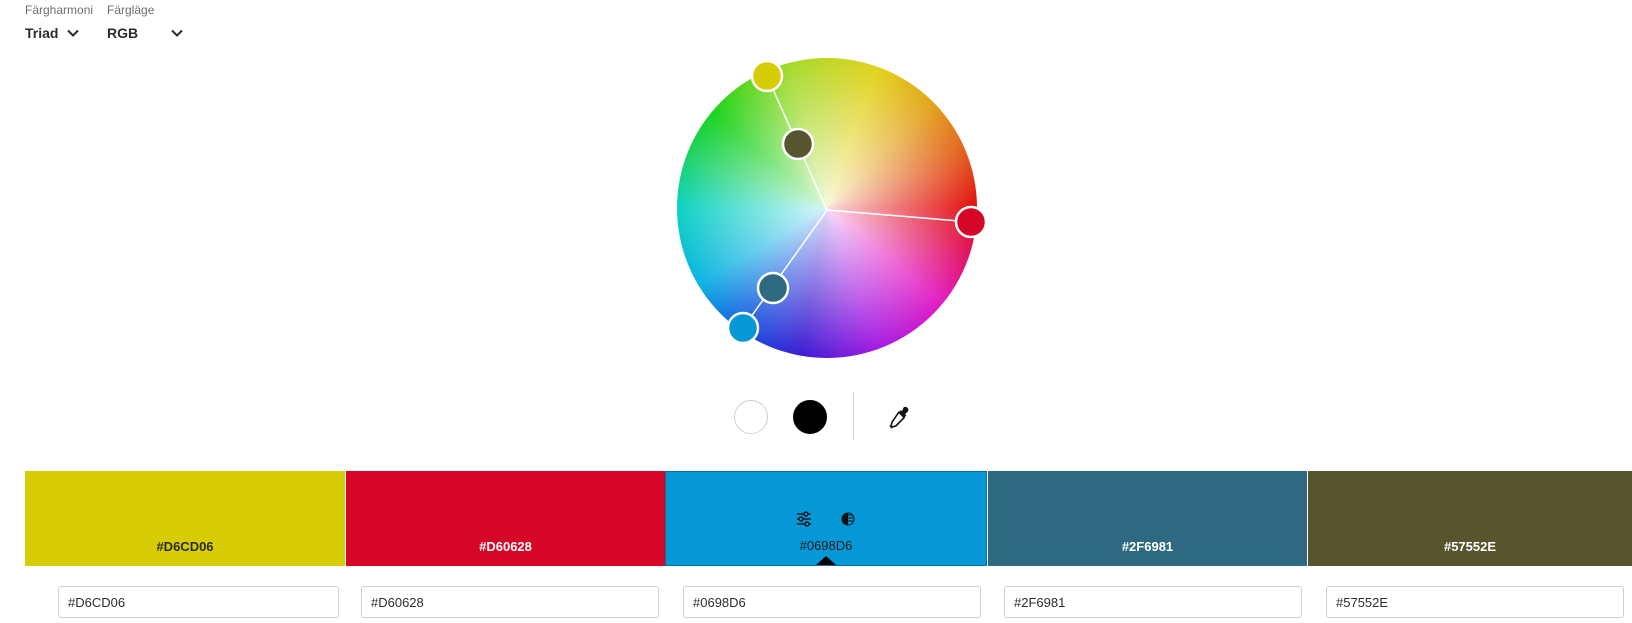  Describe the element at coordinates (798, 144) in the screenshot. I see `handle-olive` at that location.